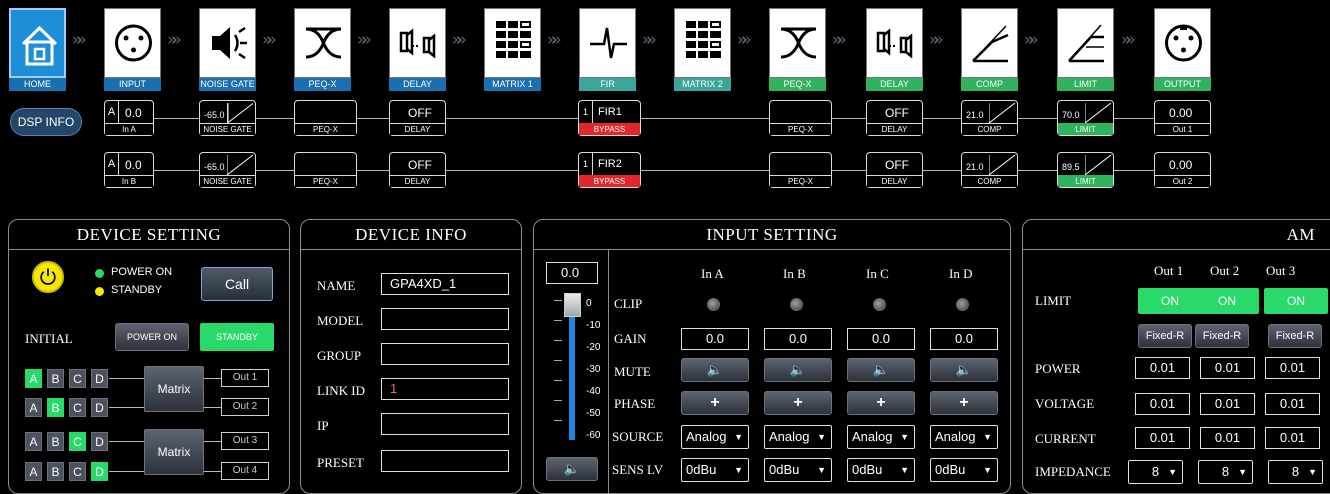 This screenshot has height=494, width=1330. Describe the element at coordinates (715, 403) in the screenshot. I see `phase-button-a: +` at that location.